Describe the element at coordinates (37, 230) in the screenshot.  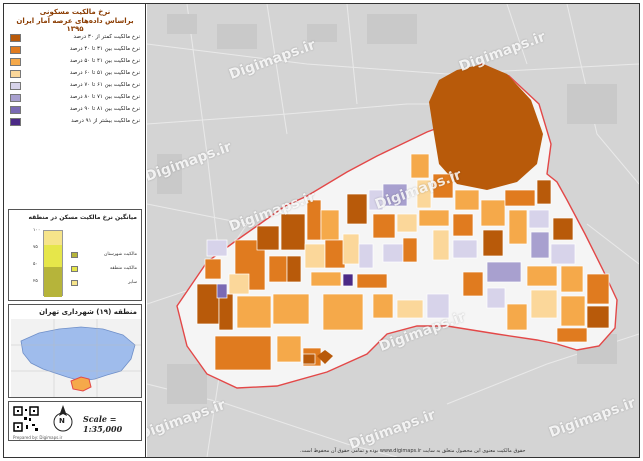
I see `chart-tick: ۱۰۰` at that location.